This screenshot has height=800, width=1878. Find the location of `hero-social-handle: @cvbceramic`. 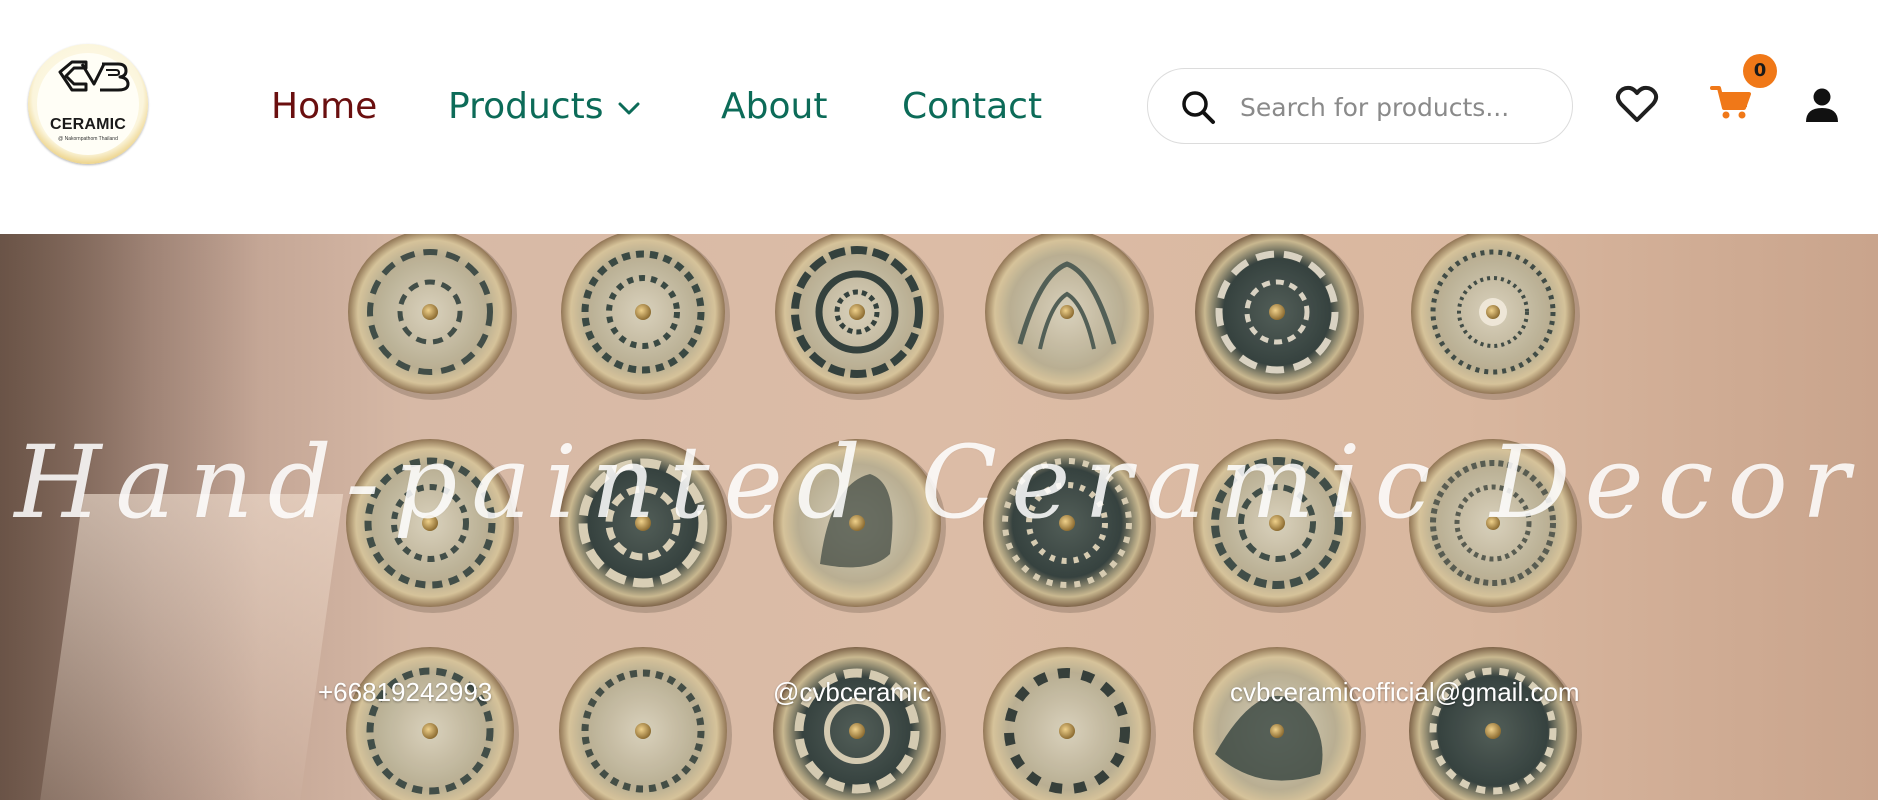

hero-social-handle: @cvbceramic is located at coordinates (852, 692).